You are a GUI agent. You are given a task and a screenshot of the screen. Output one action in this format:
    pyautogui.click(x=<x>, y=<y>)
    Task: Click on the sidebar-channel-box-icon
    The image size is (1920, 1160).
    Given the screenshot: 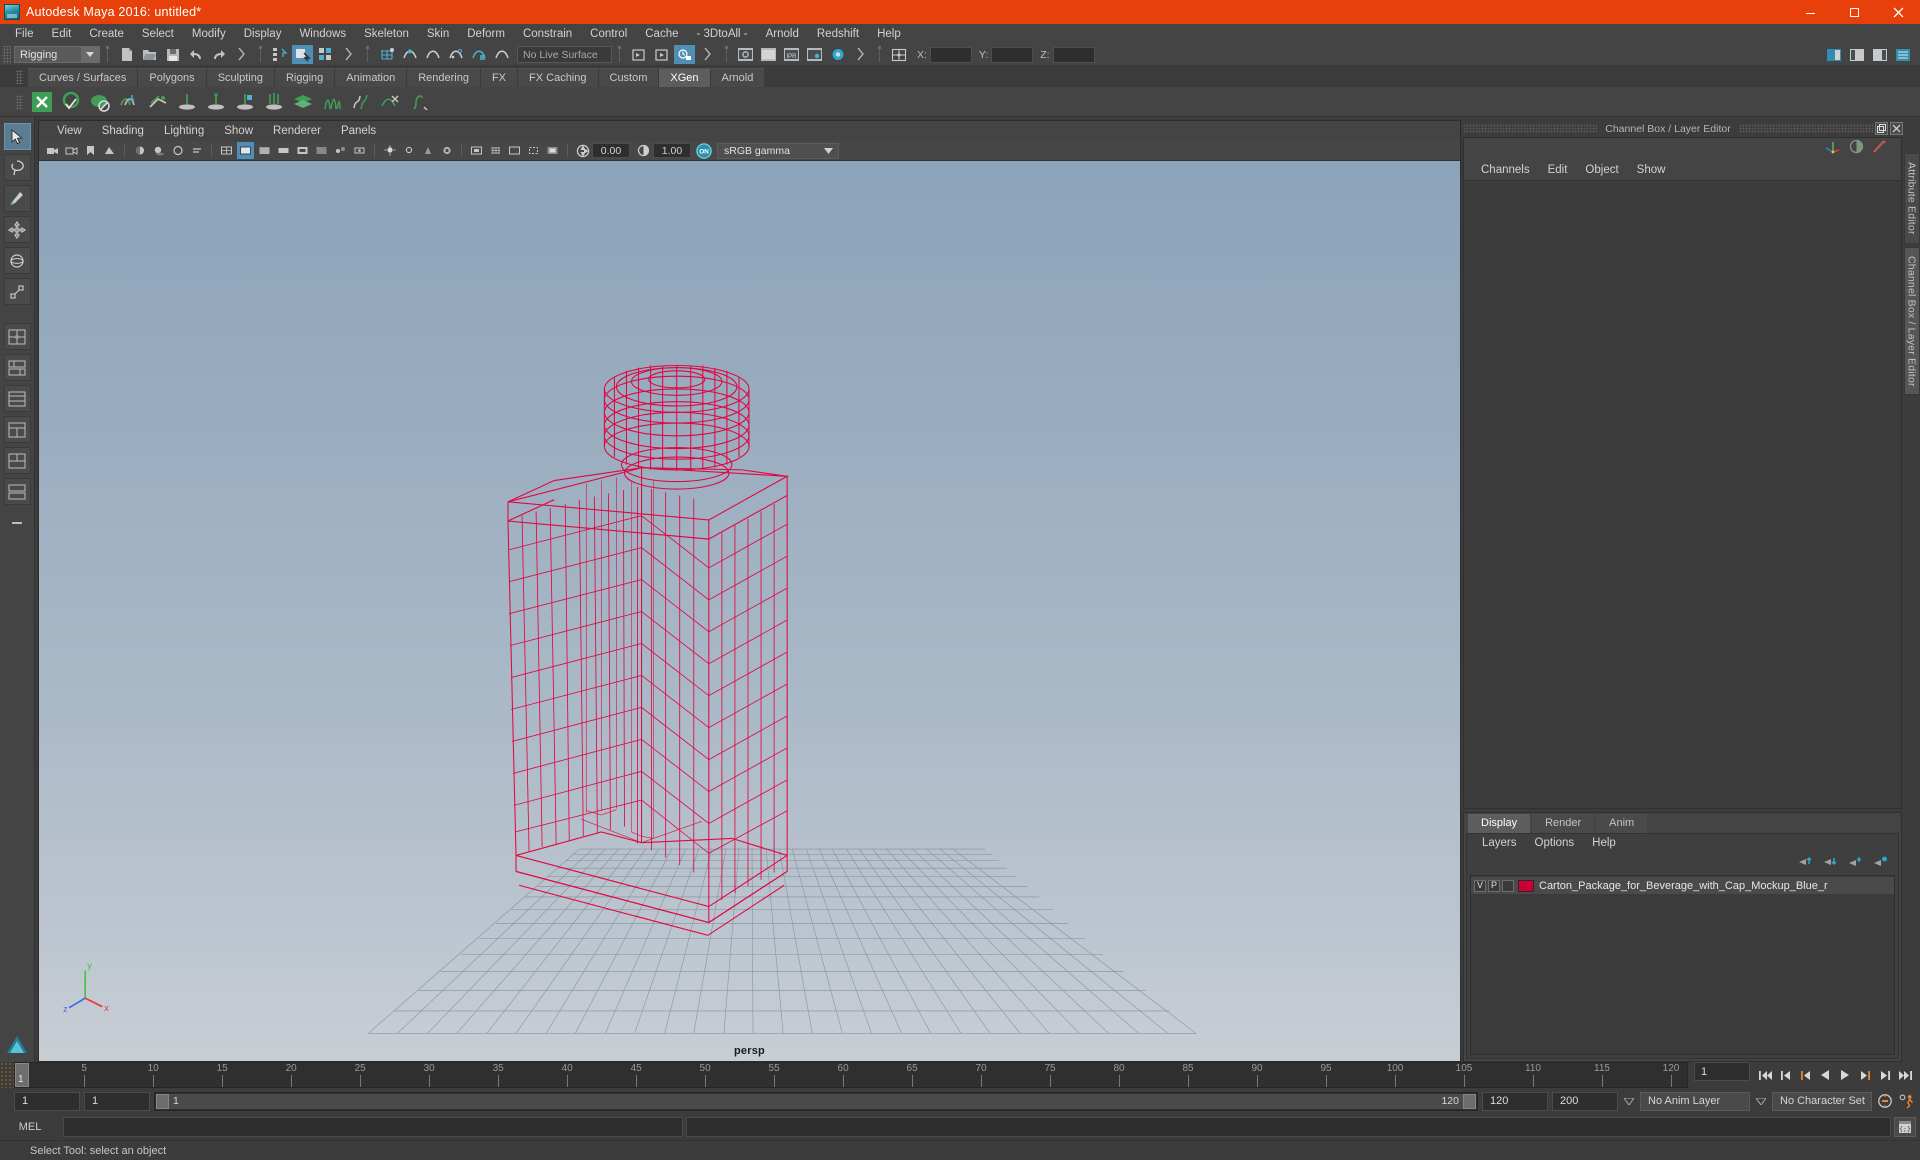 What is the action you would take?
    pyautogui.click(x=1879, y=54)
    